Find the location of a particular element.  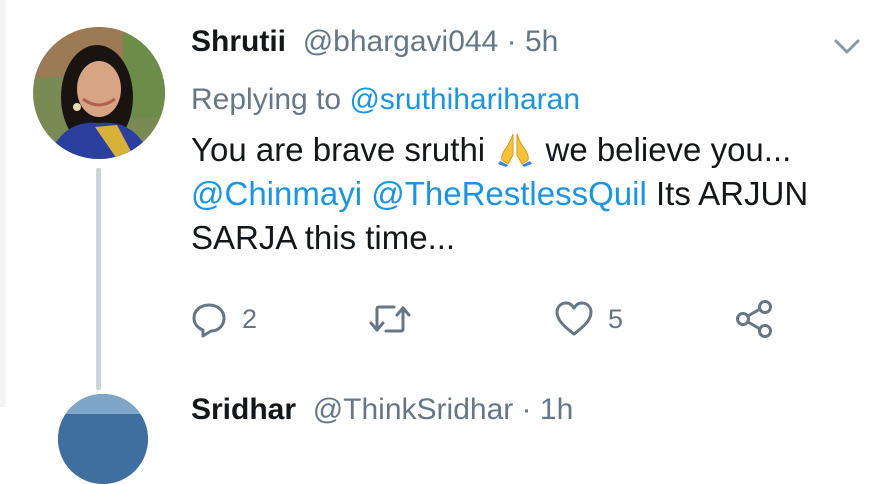

folded-hands-icon is located at coordinates (515, 149).